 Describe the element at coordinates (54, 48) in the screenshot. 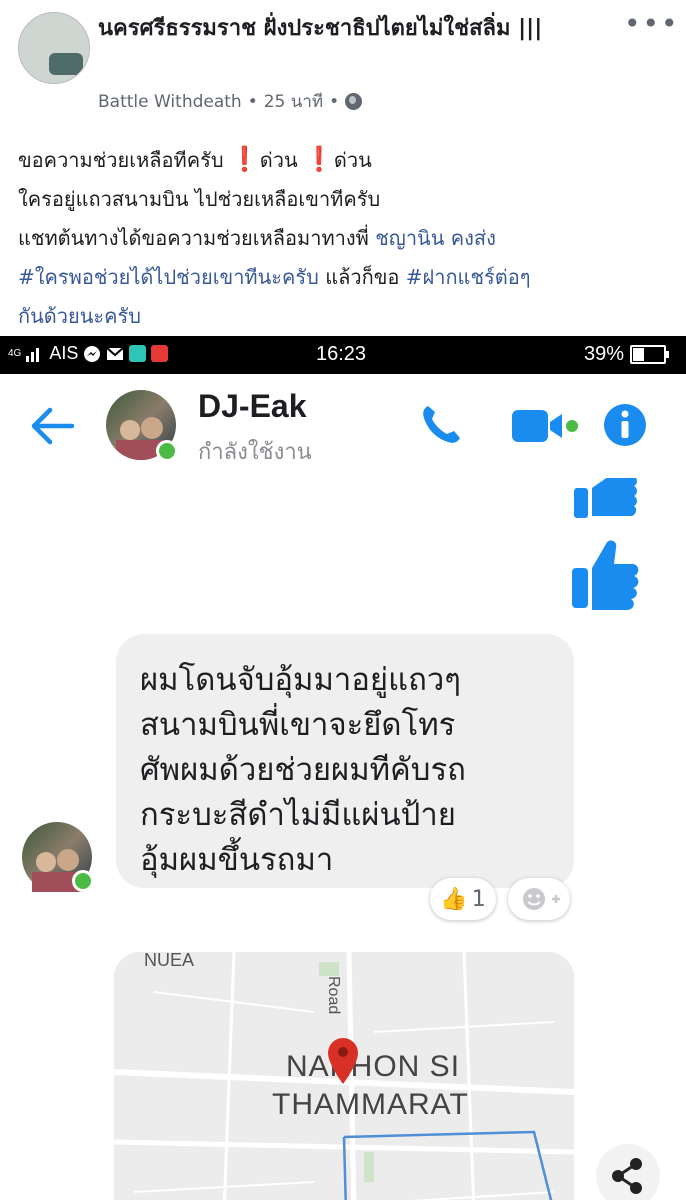

I see `group-avatar` at that location.